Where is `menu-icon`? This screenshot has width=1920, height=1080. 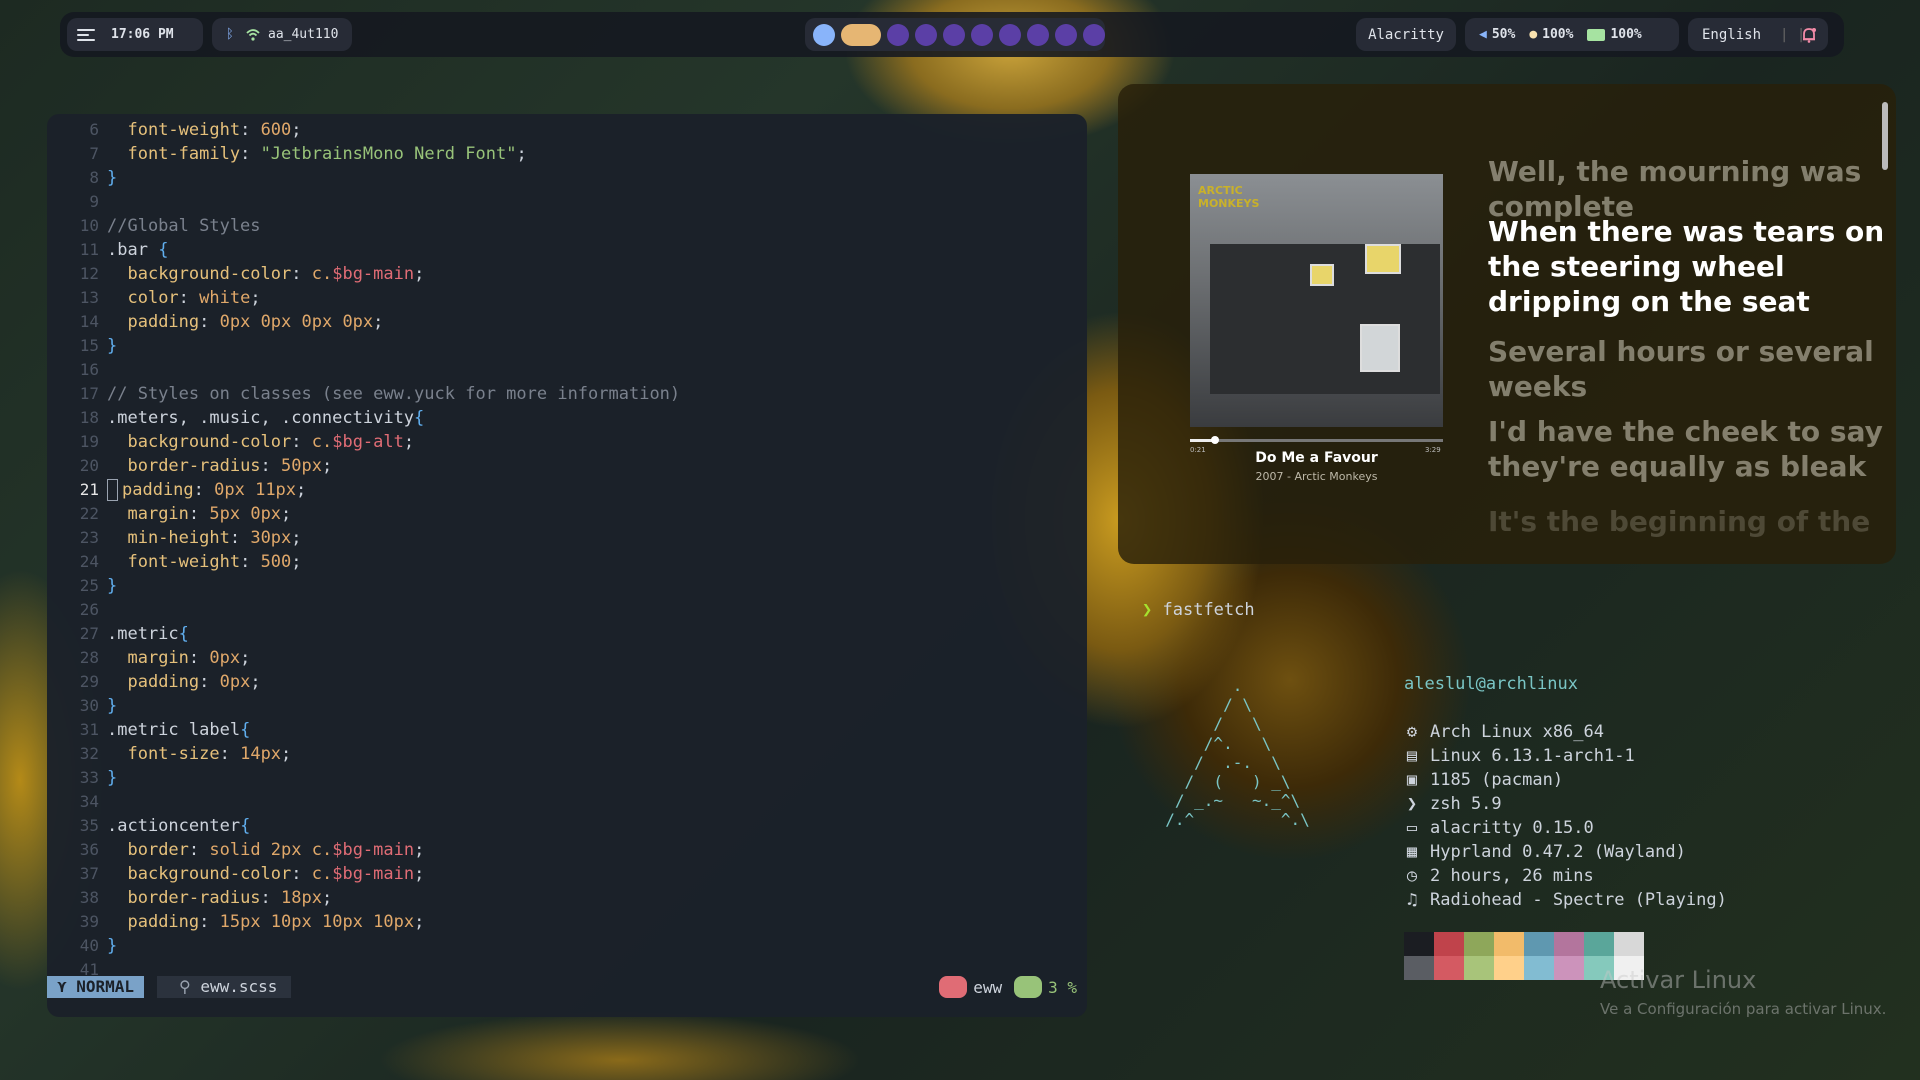
menu-icon is located at coordinates (87, 35).